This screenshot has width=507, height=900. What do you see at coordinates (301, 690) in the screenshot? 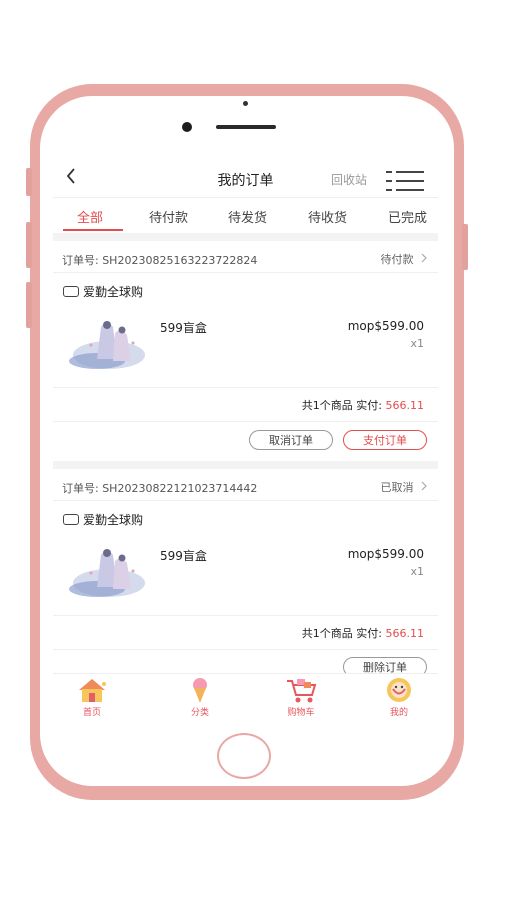
I see `shopping-cart-icon` at bounding box center [301, 690].